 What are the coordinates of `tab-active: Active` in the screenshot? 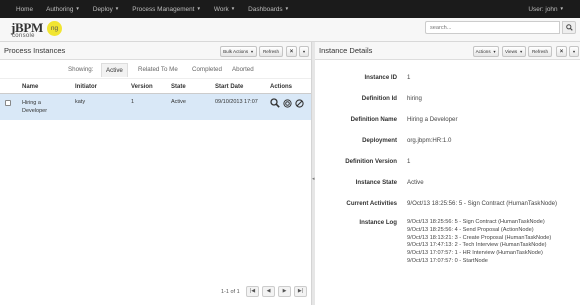 It's located at (114, 70).